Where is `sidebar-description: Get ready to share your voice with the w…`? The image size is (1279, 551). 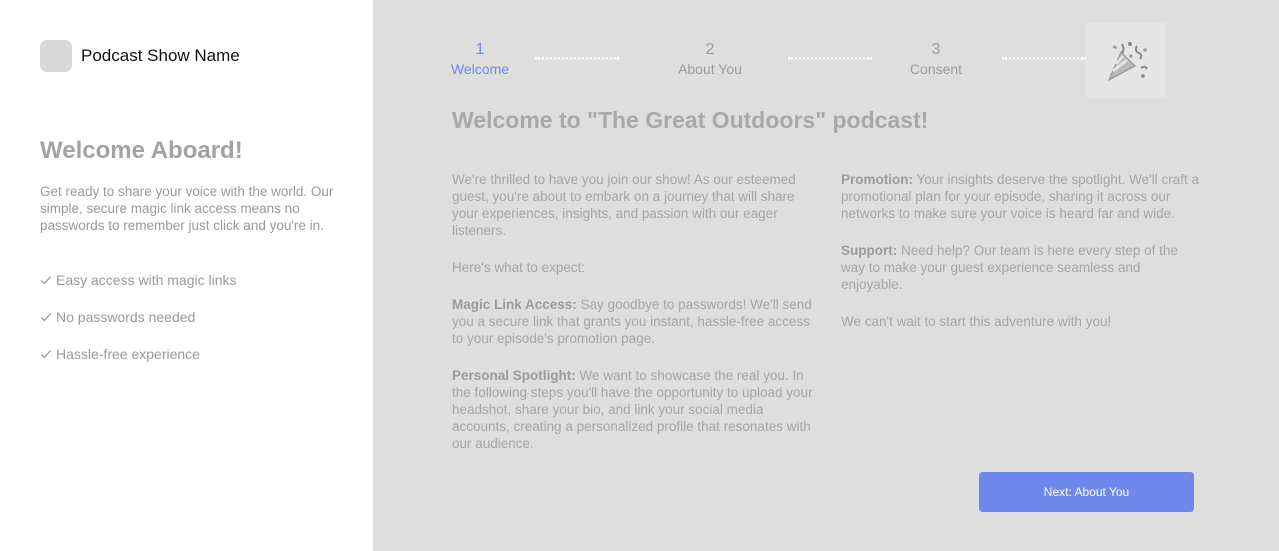
sidebar-description: Get ready to share your voice with the w… is located at coordinates (187, 208).